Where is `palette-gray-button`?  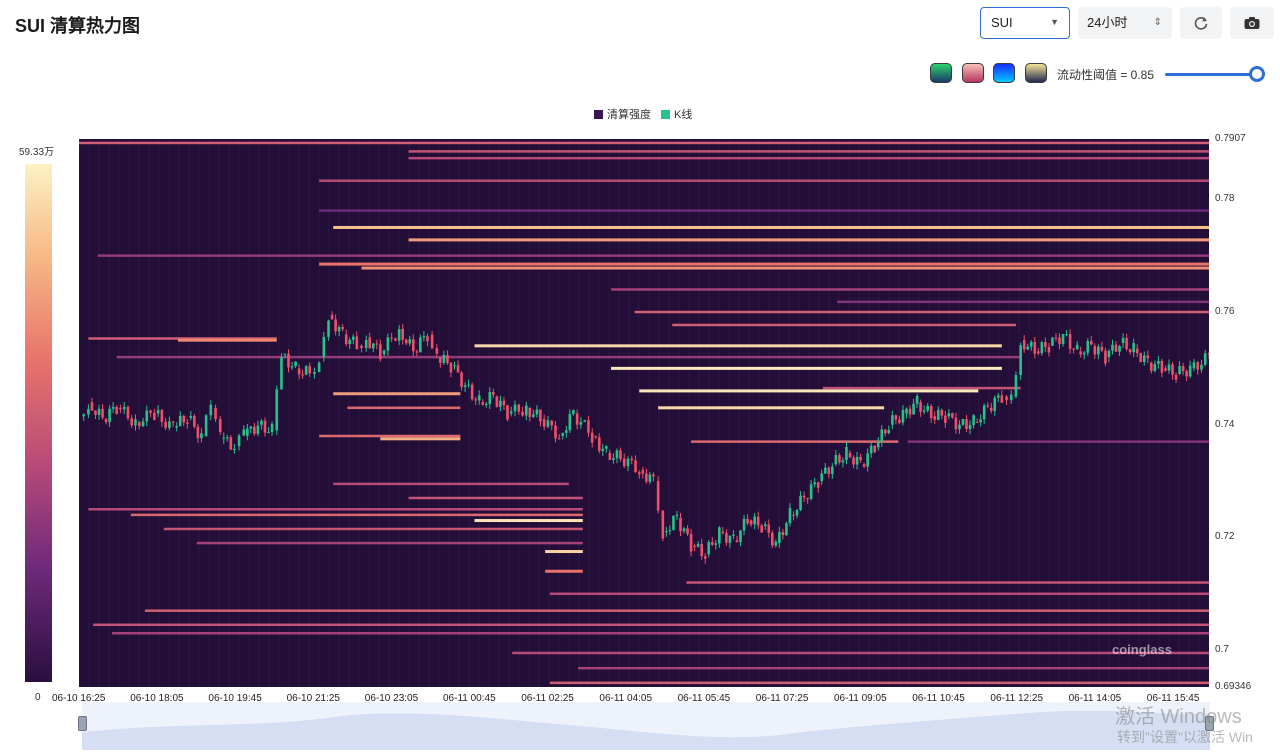
palette-gray-button is located at coordinates (1036, 73).